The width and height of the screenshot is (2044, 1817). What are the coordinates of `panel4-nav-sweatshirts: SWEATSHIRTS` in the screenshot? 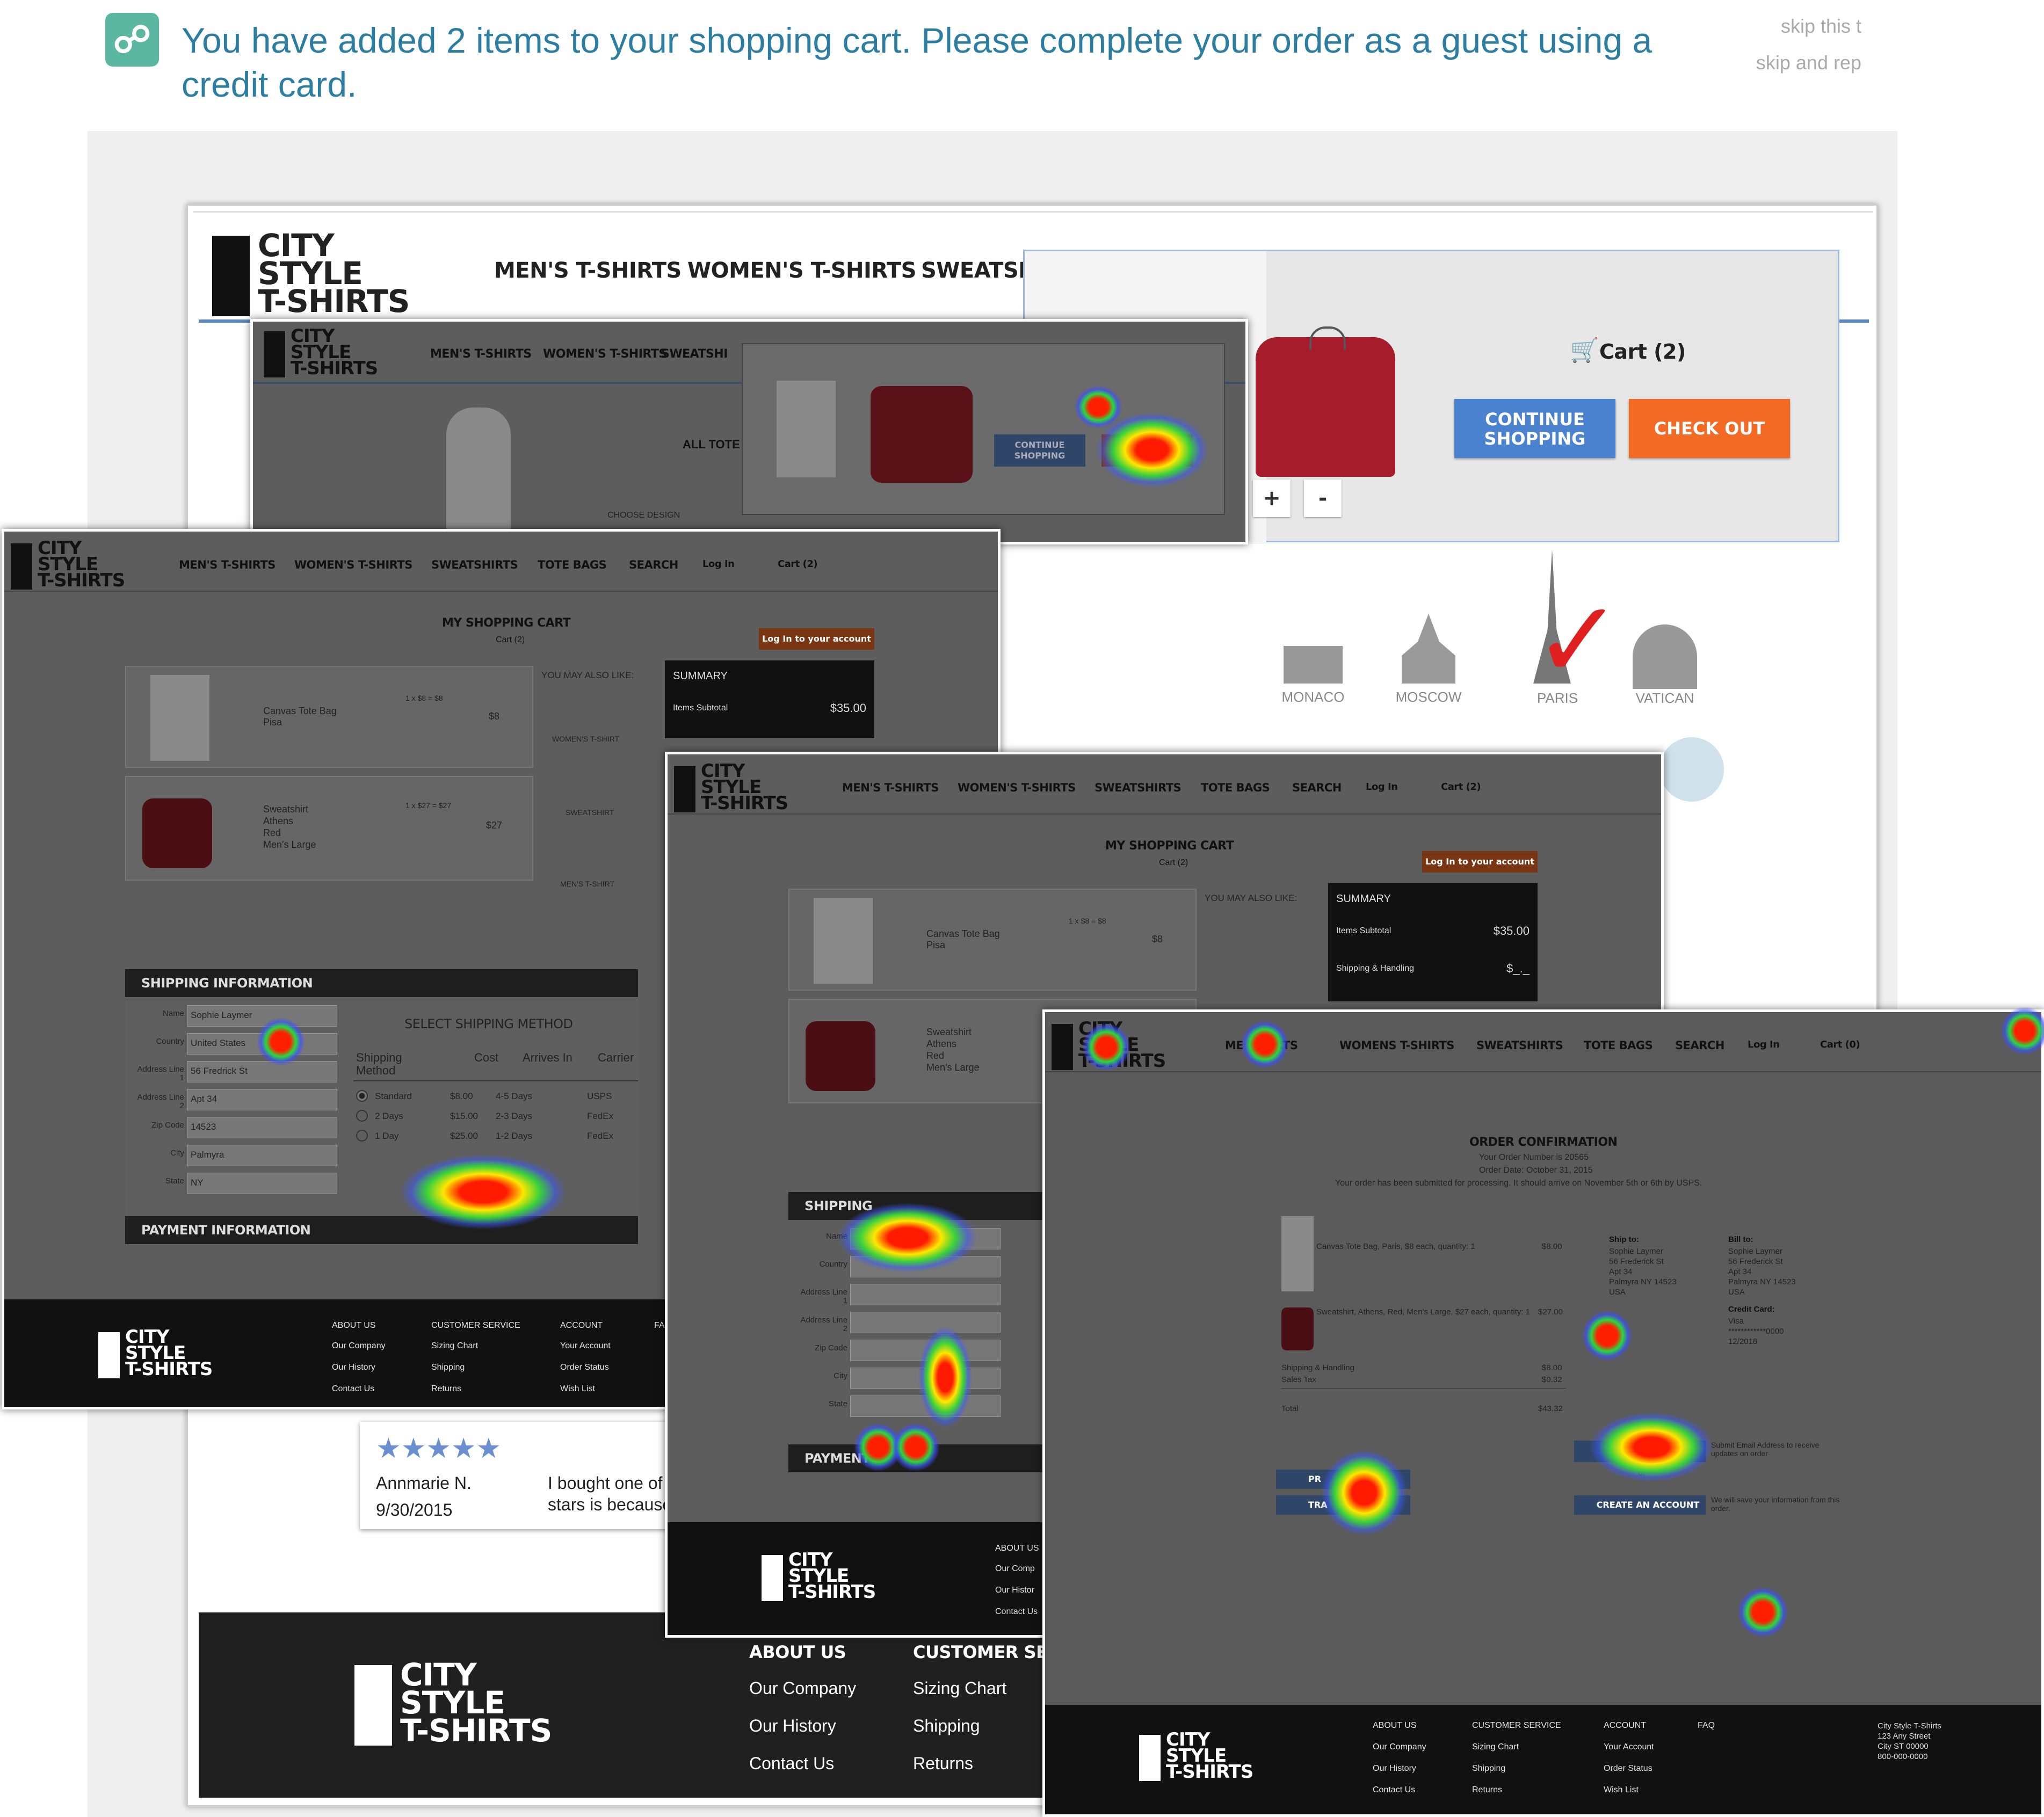 It's located at (1519, 1045).